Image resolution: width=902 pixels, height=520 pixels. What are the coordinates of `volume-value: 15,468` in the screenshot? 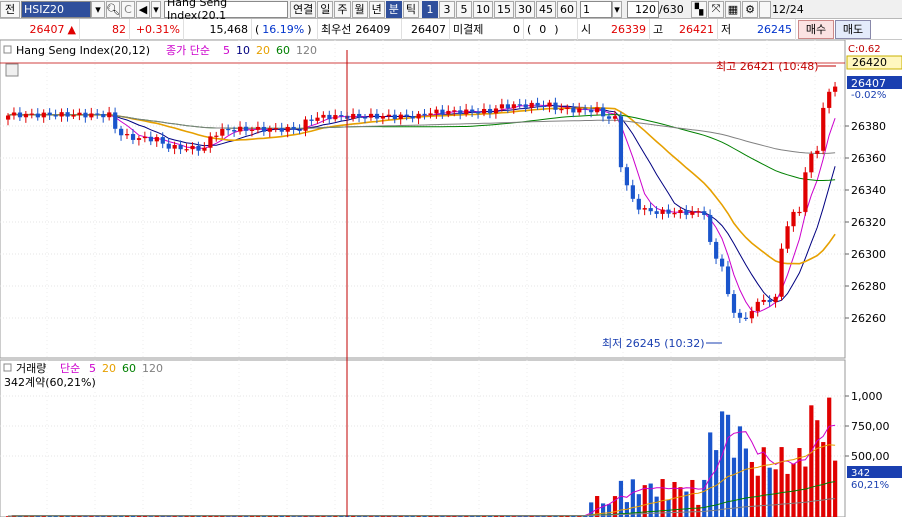 It's located at (218, 29).